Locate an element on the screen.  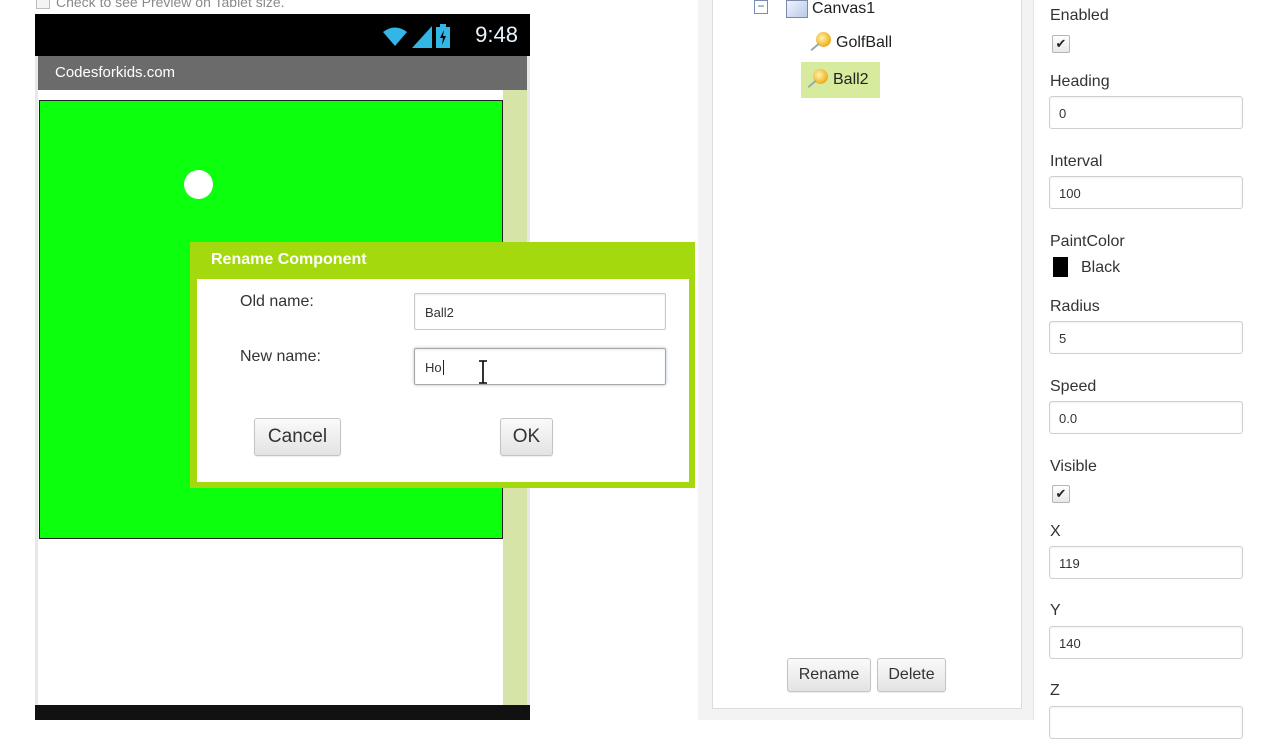
rename-button: Rename is located at coordinates (829, 675).